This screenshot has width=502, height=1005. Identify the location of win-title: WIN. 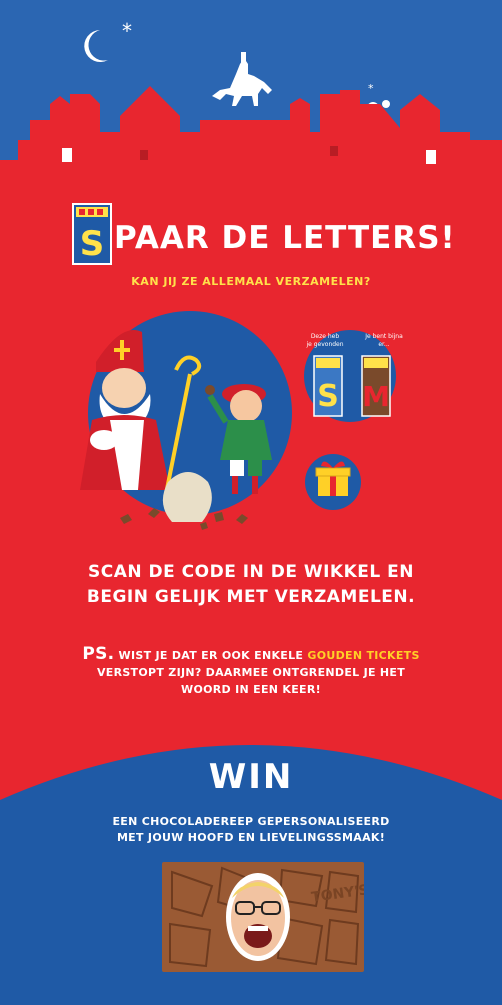
(251, 777).